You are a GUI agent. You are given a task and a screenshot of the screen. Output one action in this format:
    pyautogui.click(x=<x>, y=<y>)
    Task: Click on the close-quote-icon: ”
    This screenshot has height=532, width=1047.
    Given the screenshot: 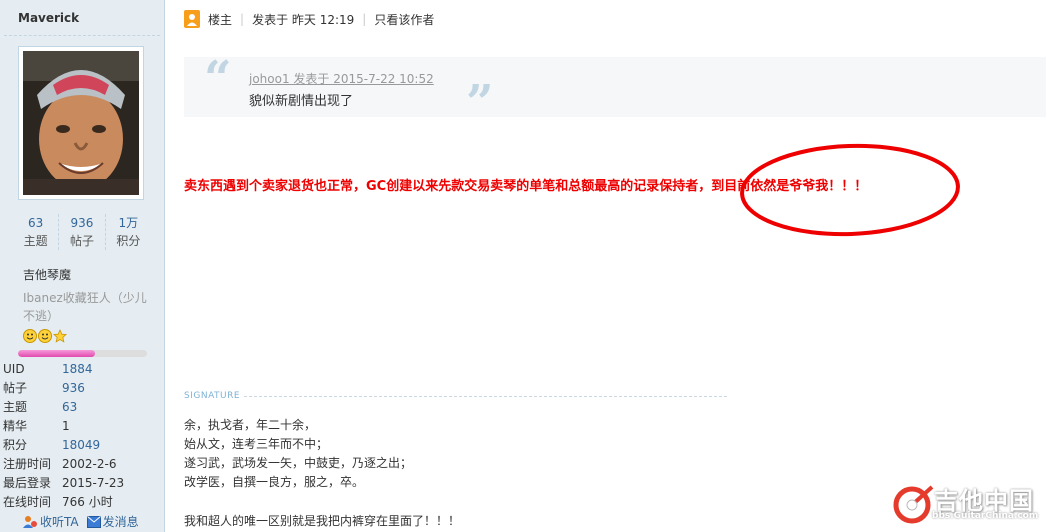 What is the action you would take?
    pyautogui.click(x=480, y=103)
    